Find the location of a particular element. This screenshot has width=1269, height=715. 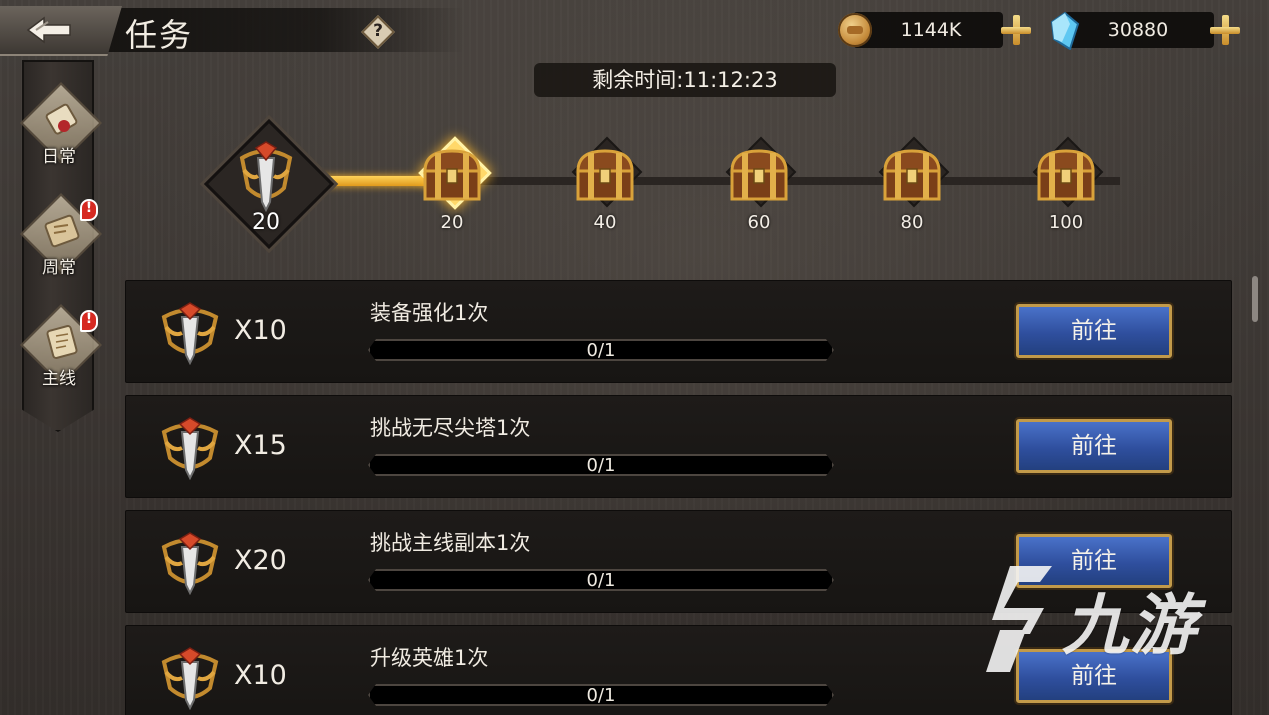

reward-chest: 100 is located at coordinates (1066, 185).